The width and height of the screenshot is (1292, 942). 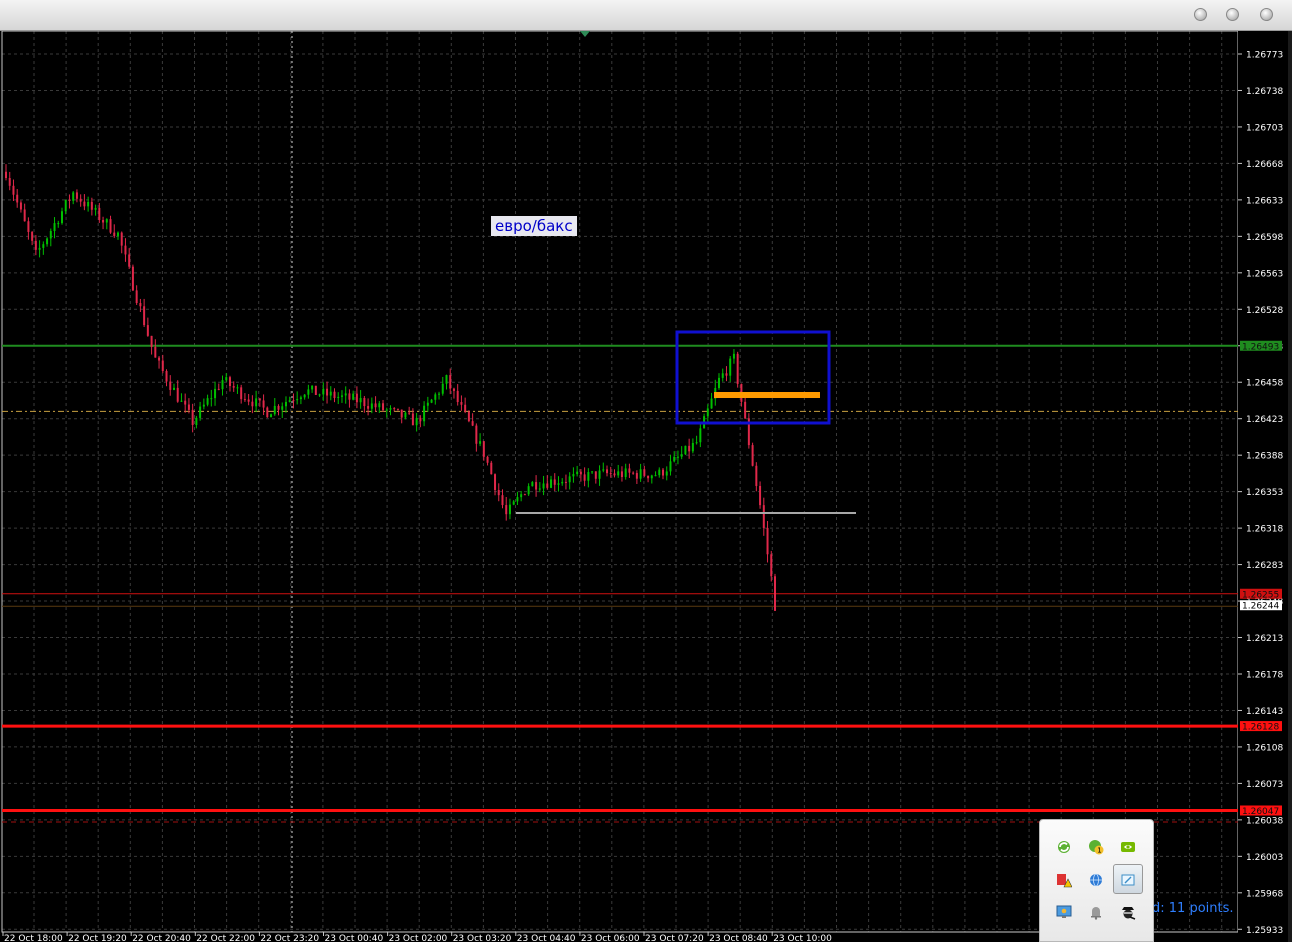 What do you see at coordinates (1096, 847) in the screenshot?
I see `green-update-badge-icon: 1` at bounding box center [1096, 847].